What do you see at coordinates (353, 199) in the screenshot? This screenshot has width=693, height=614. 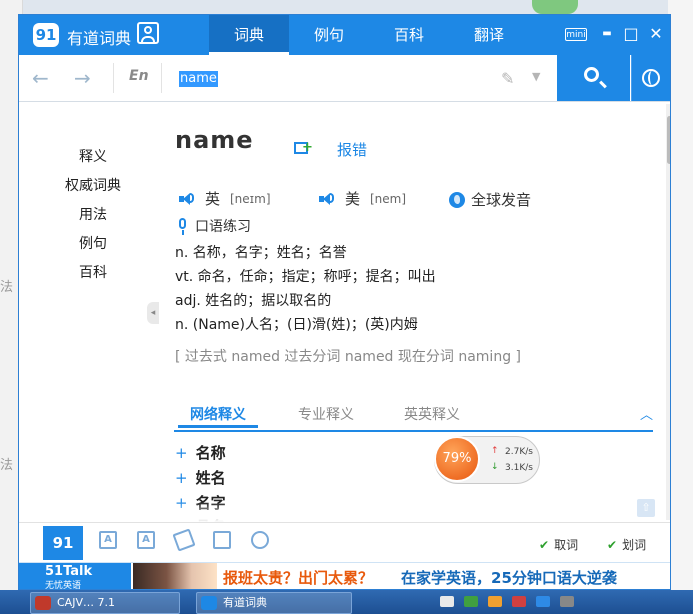 I see `us-label: 美` at bounding box center [353, 199].